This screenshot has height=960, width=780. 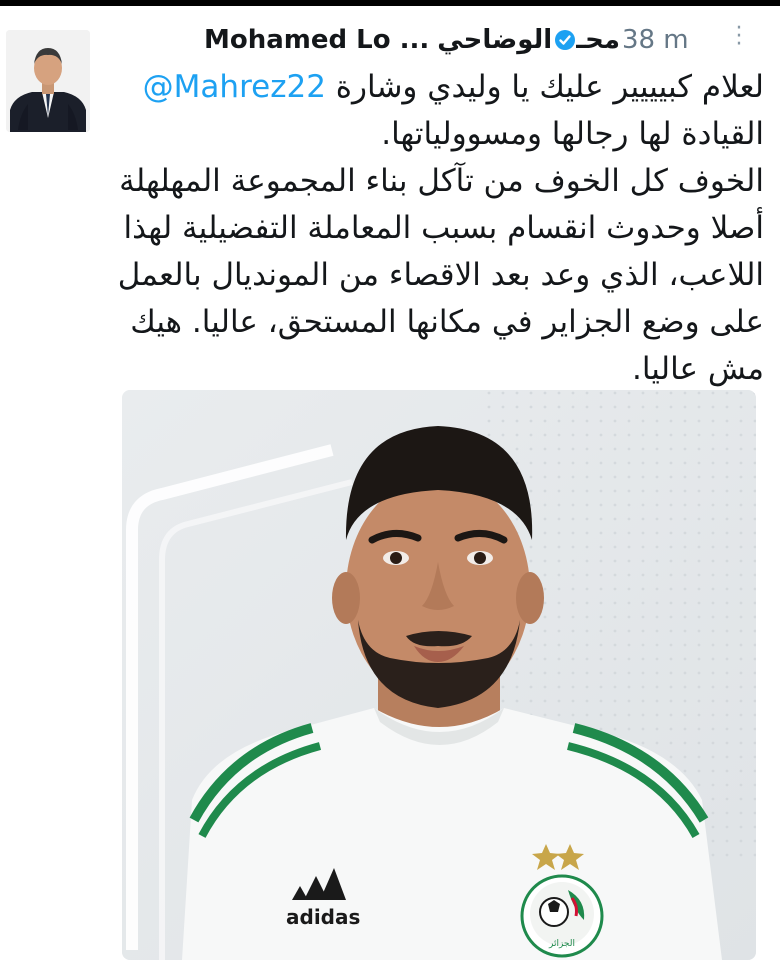 What do you see at coordinates (697, 369) in the screenshot?
I see `tweet-line-7: مش عاليا.` at bounding box center [697, 369].